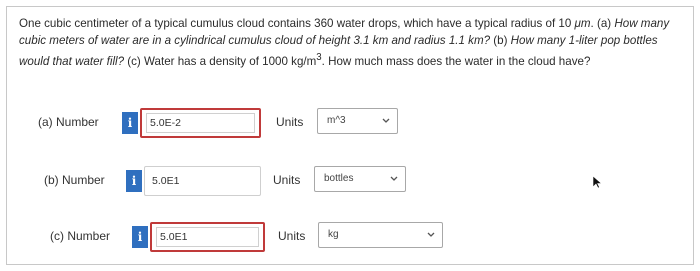 This screenshot has width=700, height=271. Describe the element at coordinates (290, 122) in the screenshot. I see `part-a-units-label: Units` at that location.